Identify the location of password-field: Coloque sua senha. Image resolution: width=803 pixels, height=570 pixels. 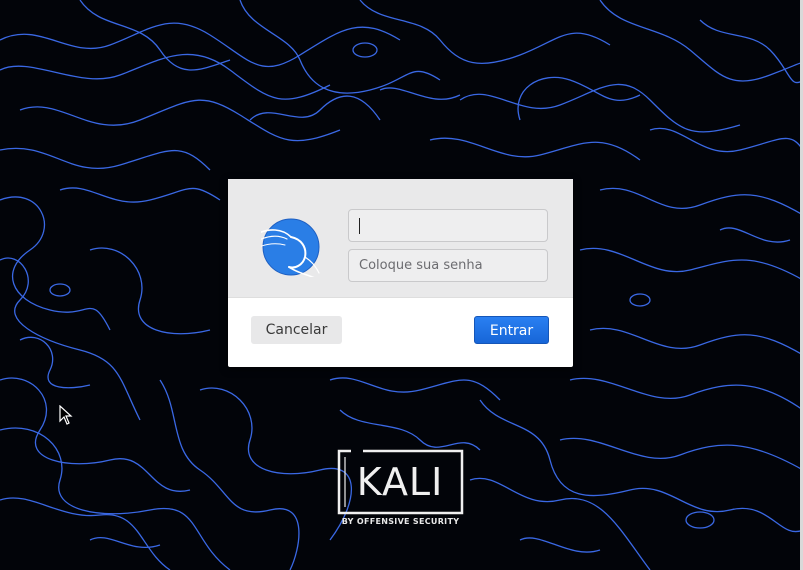
(448, 265).